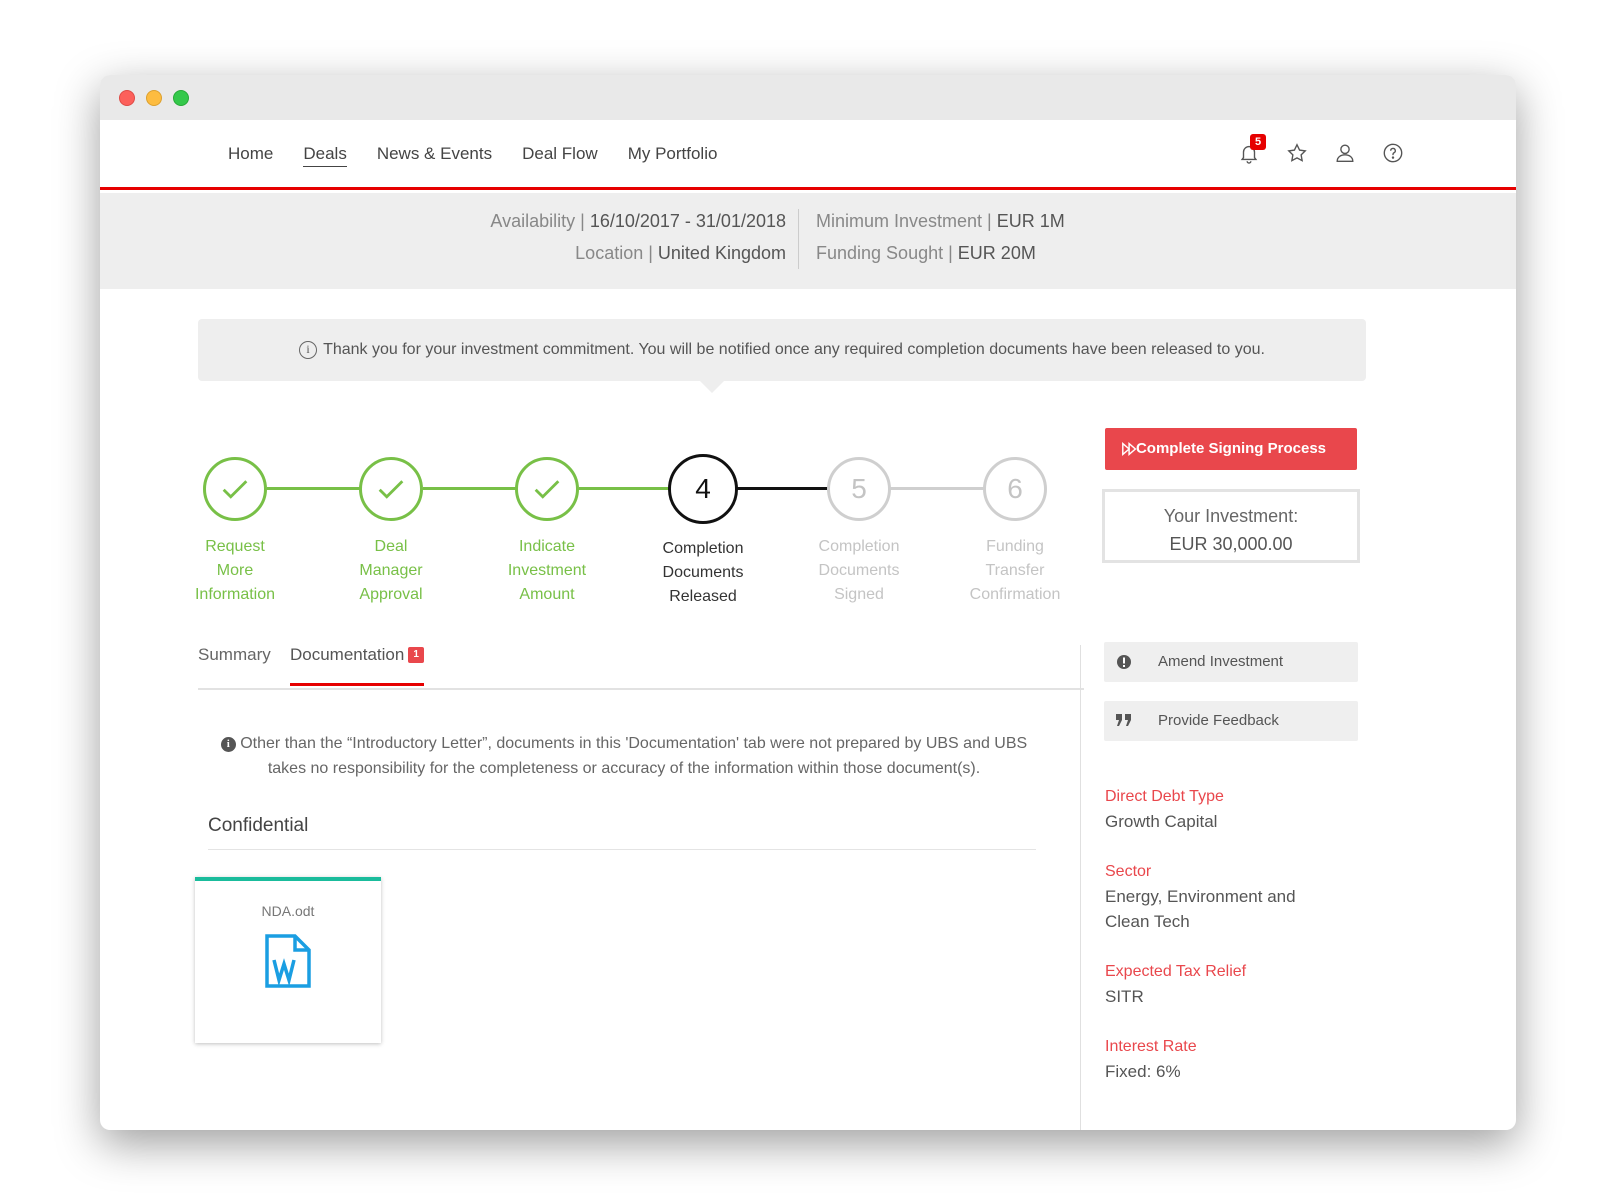 The height and width of the screenshot is (1198, 1612). I want to click on detail-interest-rate: Interest Rate Fixed: 6%, so click(1151, 1059).